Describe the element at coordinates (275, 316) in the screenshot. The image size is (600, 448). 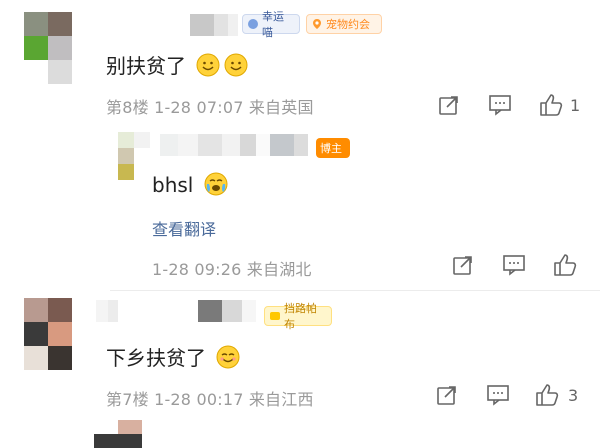
I see `badge-icon` at that location.